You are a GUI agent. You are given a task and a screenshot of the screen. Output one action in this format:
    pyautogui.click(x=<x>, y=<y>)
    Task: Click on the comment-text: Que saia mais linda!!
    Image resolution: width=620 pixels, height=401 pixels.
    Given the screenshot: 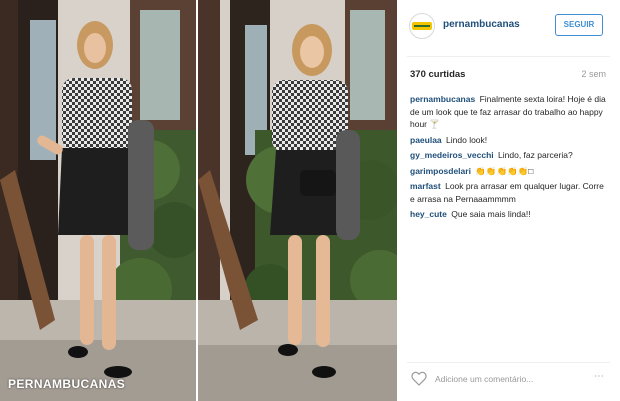 What is the action you would take?
    pyautogui.click(x=491, y=214)
    